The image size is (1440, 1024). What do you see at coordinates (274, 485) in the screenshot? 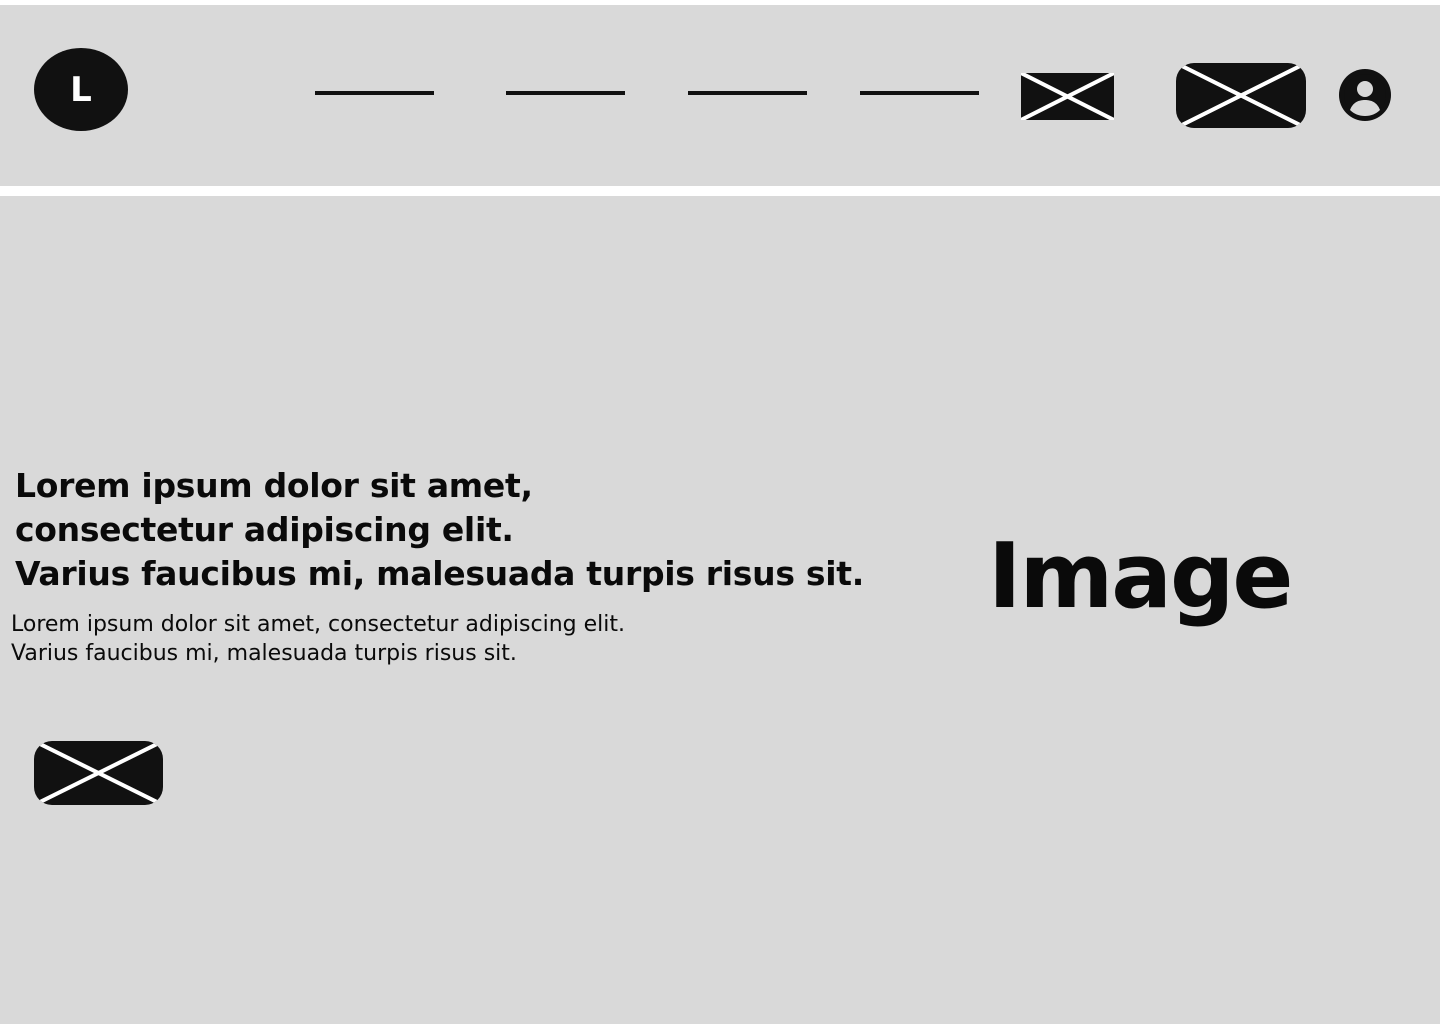
I see `hero-headline-line: Lorem ipsum dolor sit amet,` at bounding box center [274, 485].